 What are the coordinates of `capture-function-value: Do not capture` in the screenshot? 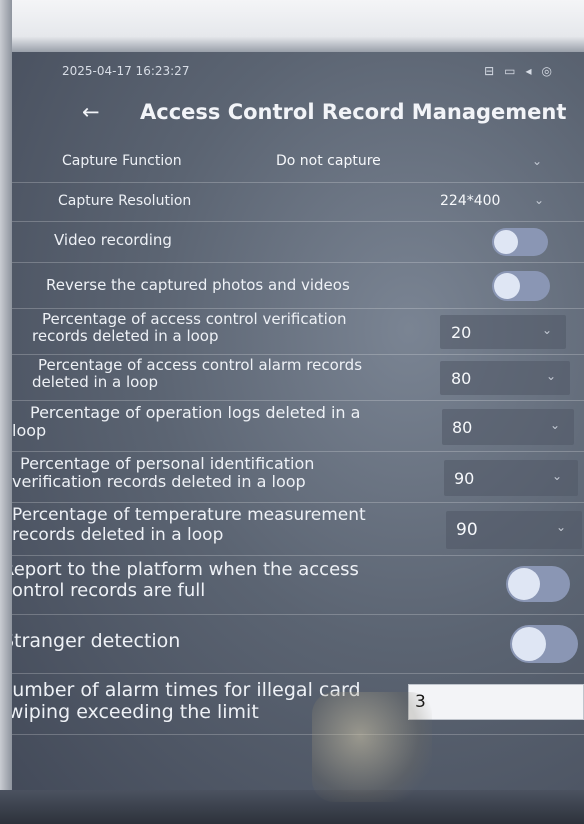 It's located at (328, 161).